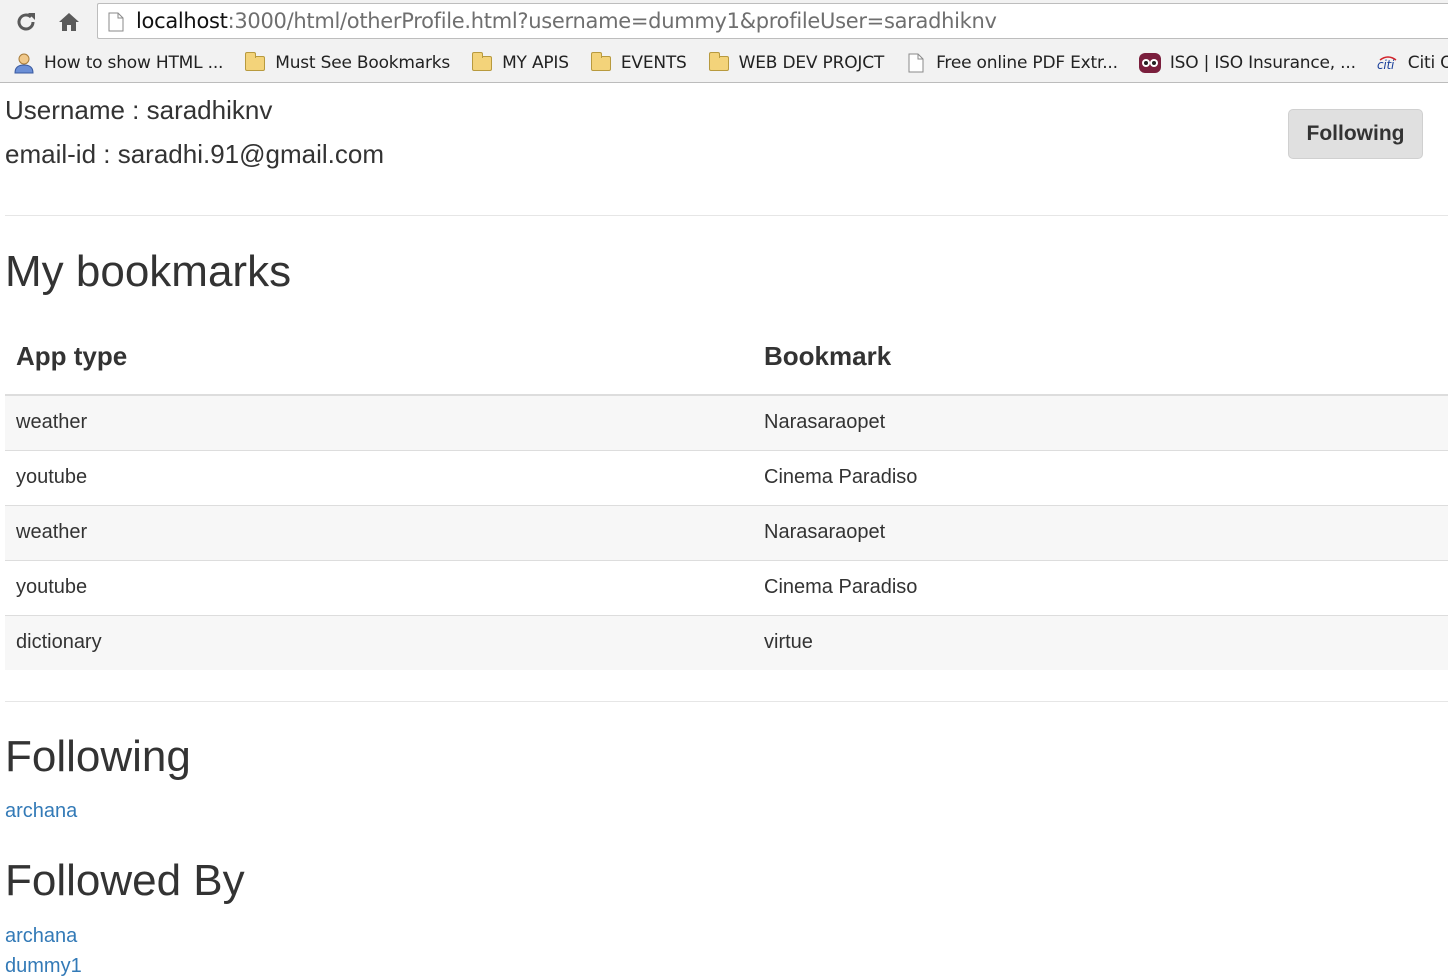 This screenshot has width=1448, height=979. What do you see at coordinates (26, 22) in the screenshot?
I see `reload-icon` at bounding box center [26, 22].